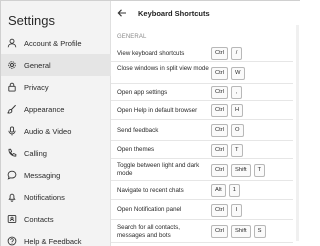  I want to click on shortcut-row: Open Help in default browser Ctrl H, so click(202, 110).